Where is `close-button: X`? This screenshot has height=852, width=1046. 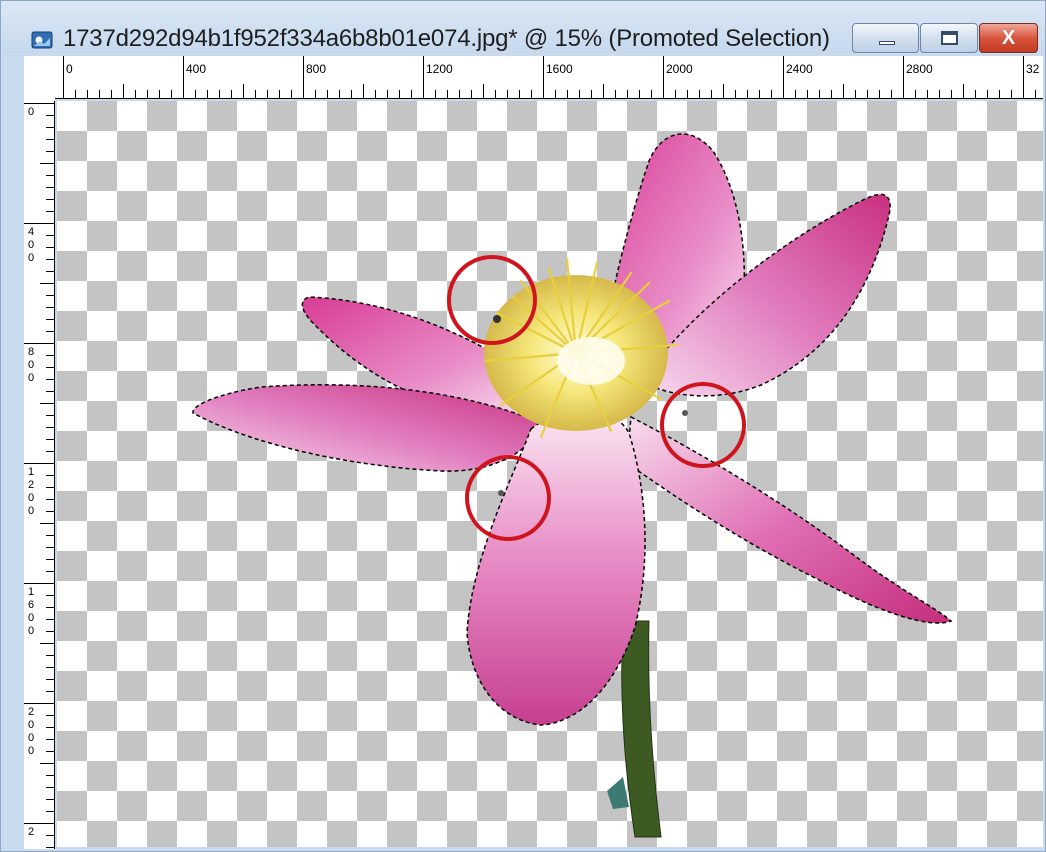 close-button: X is located at coordinates (1008, 38).